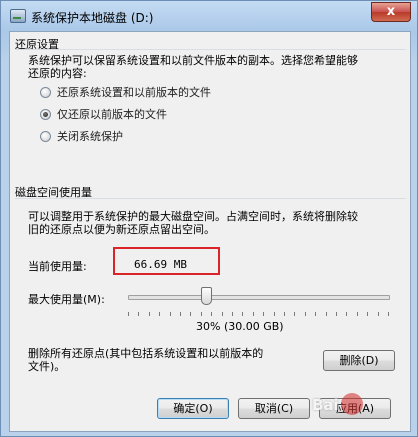  Describe the element at coordinates (57, 266) in the screenshot. I see `current-usage-label: 当前使用量:` at that location.